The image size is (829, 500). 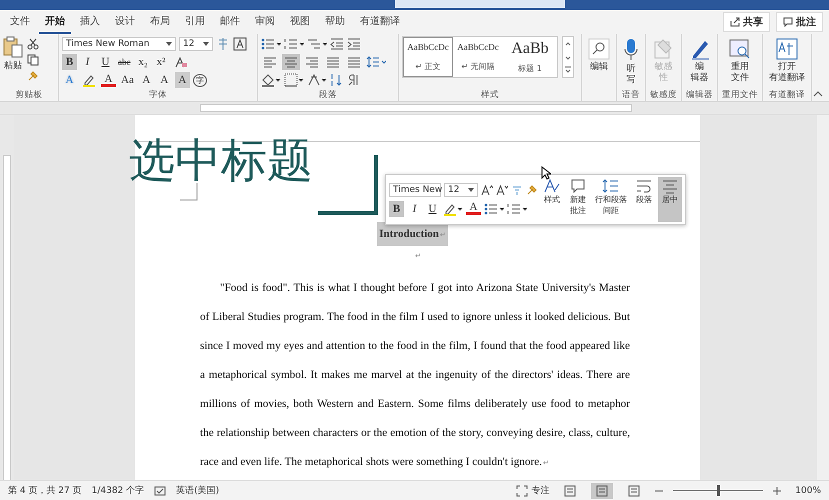 What do you see at coordinates (631, 62) in the screenshot?
I see `dictate-button: 听 写` at bounding box center [631, 62].